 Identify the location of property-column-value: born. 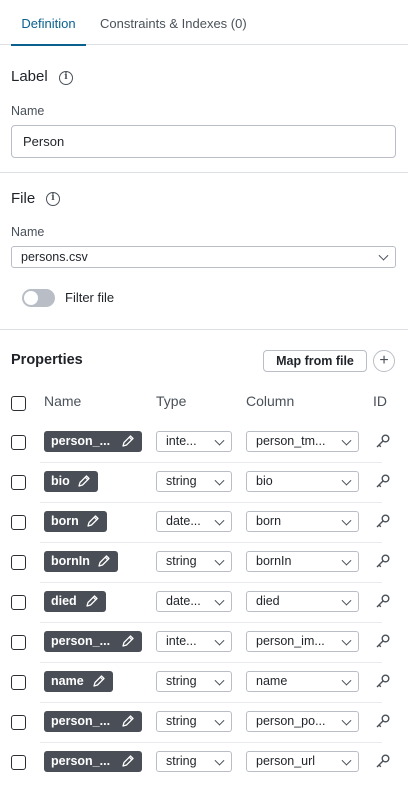
(269, 521).